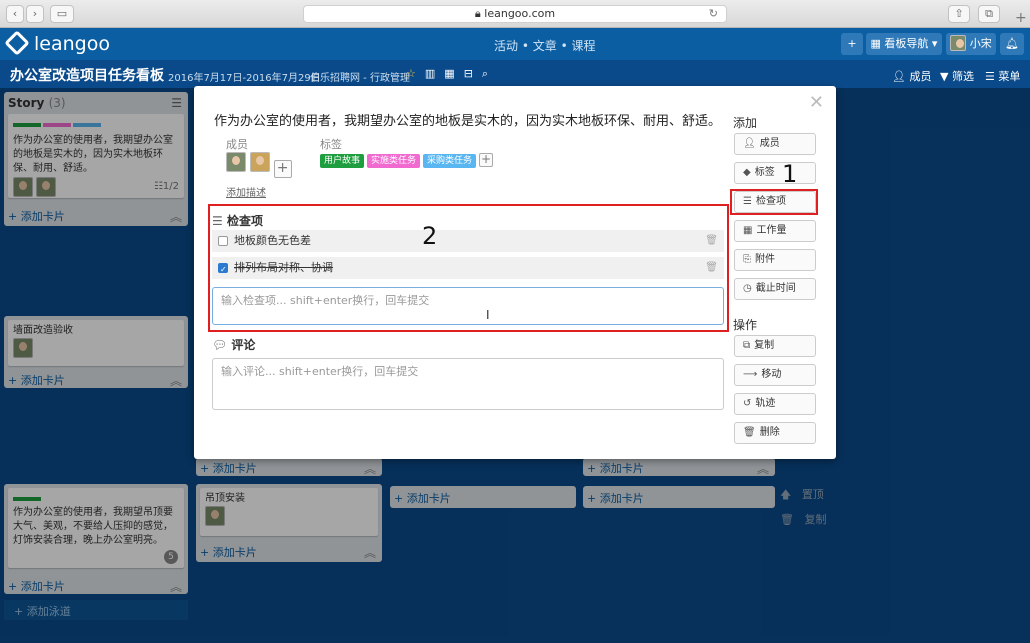  What do you see at coordinates (775, 346) in the screenshot?
I see `copy-card-button: ⧉ 复制` at bounding box center [775, 346].